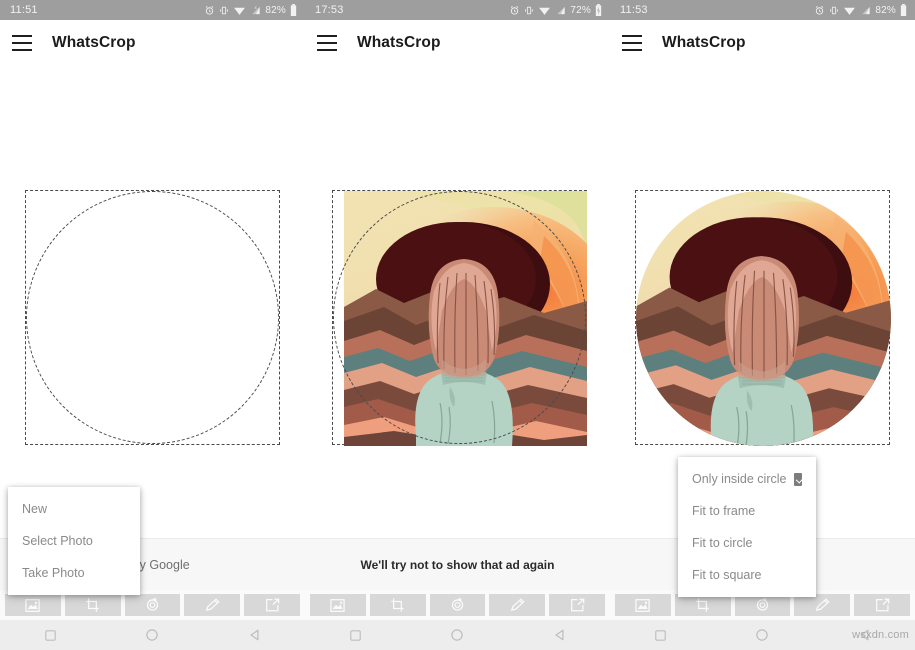  I want to click on status-bar: 17:53 72%, so click(457, 10).